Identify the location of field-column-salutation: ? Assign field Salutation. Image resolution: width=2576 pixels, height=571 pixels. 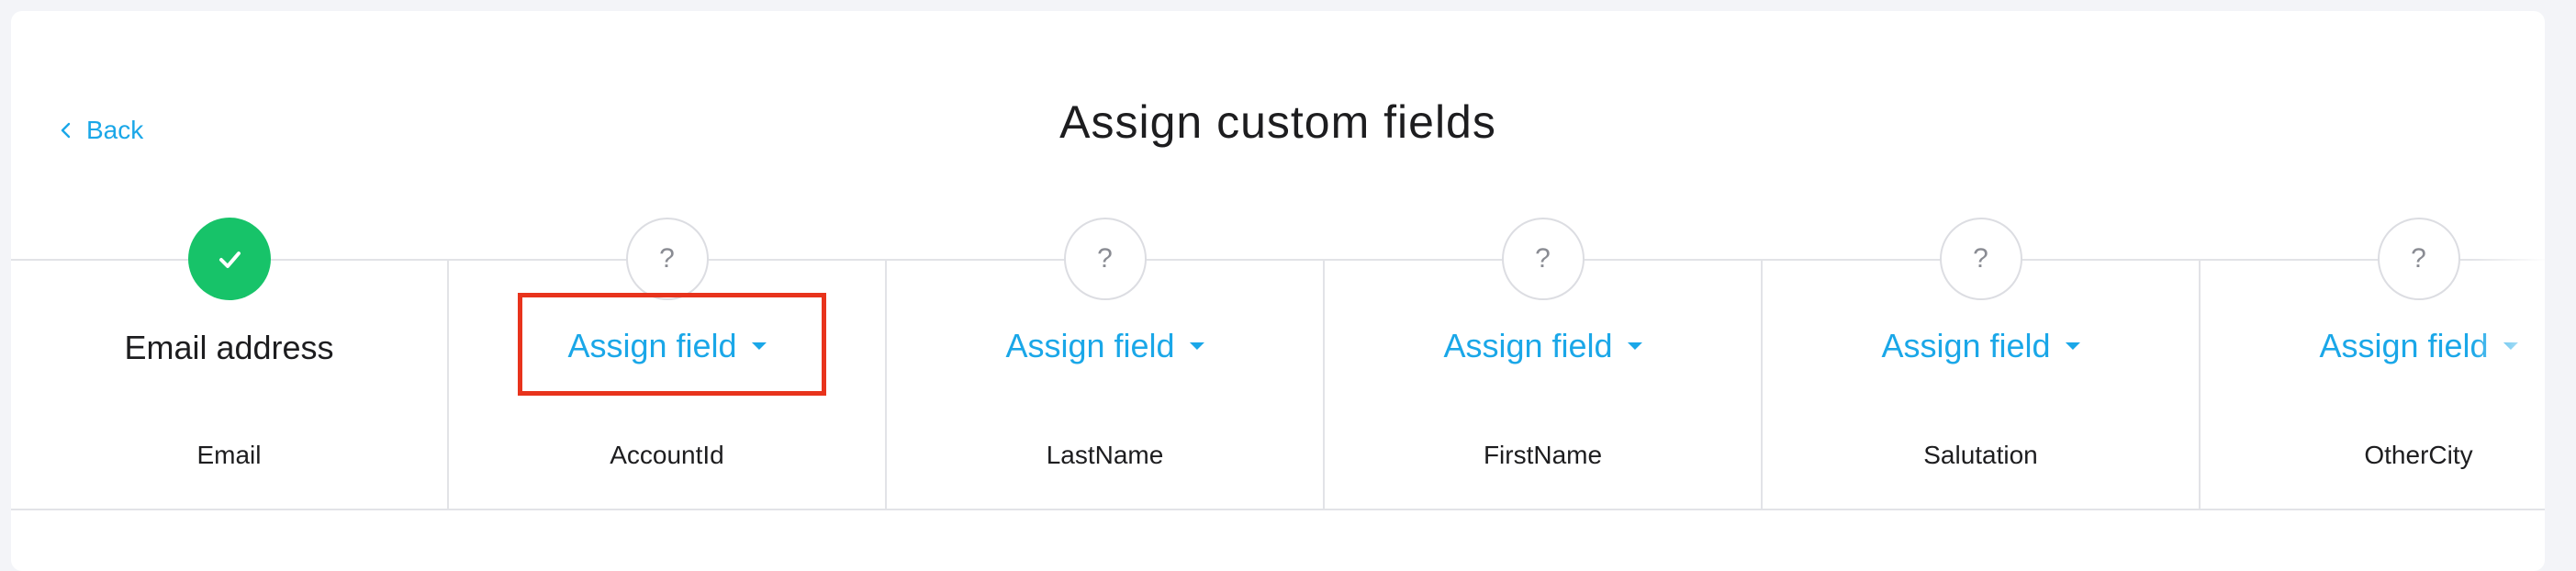
(1982, 363).